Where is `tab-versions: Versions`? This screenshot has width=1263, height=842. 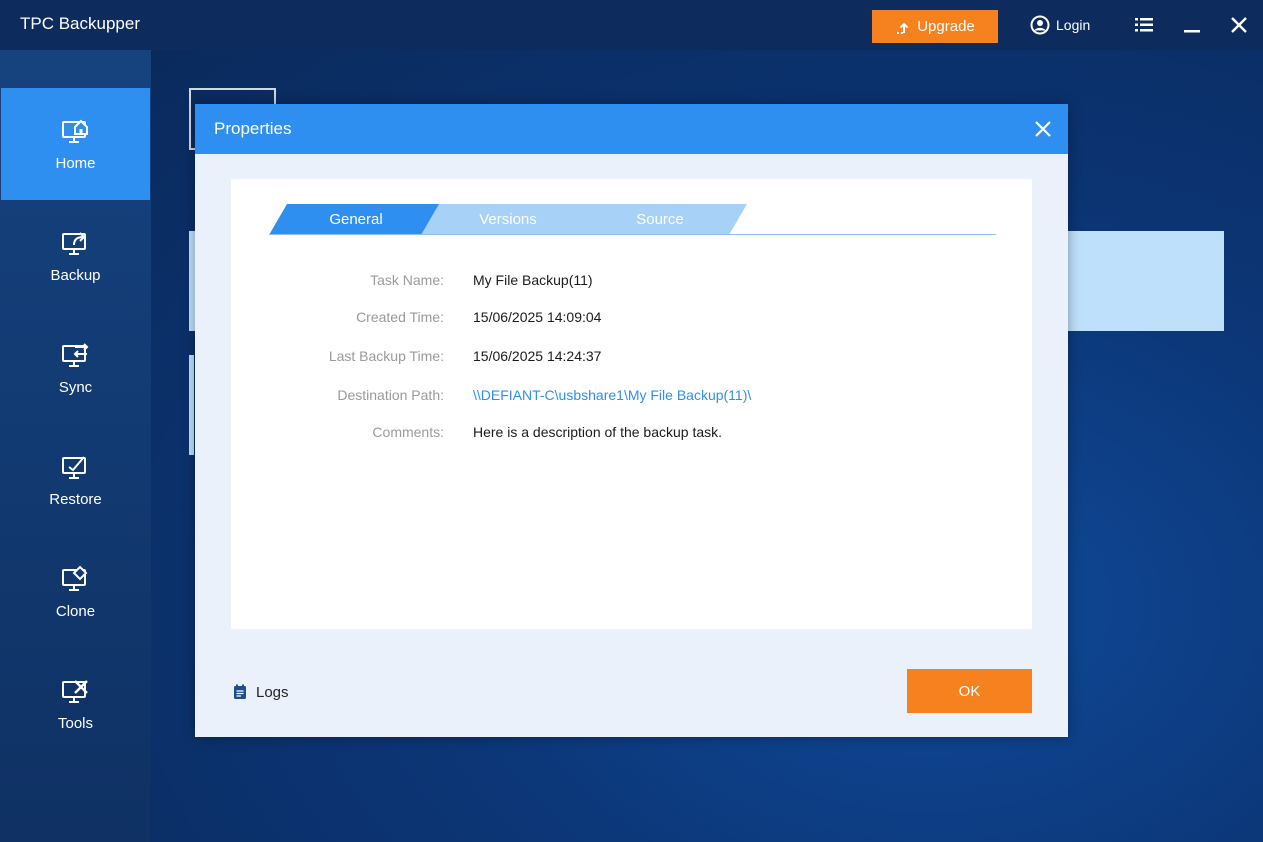 tab-versions: Versions is located at coordinates (508, 219).